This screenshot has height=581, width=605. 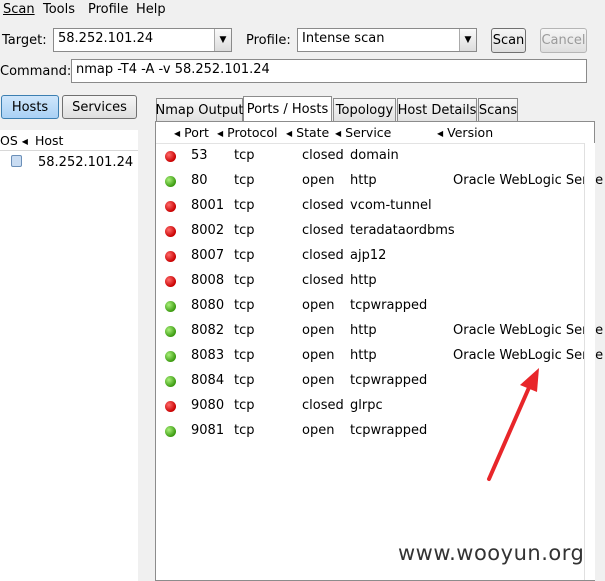 What do you see at coordinates (491, 553) in the screenshot?
I see `watermark: www.wooyun.org` at bounding box center [491, 553].